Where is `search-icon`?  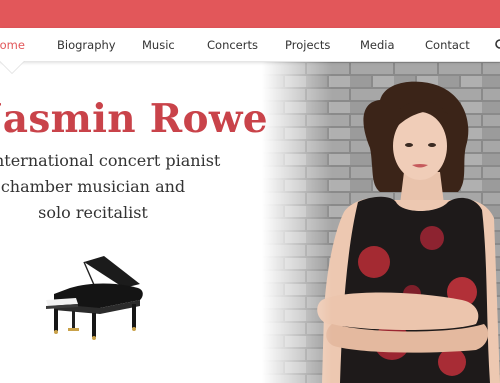 search-icon is located at coordinates (497, 45).